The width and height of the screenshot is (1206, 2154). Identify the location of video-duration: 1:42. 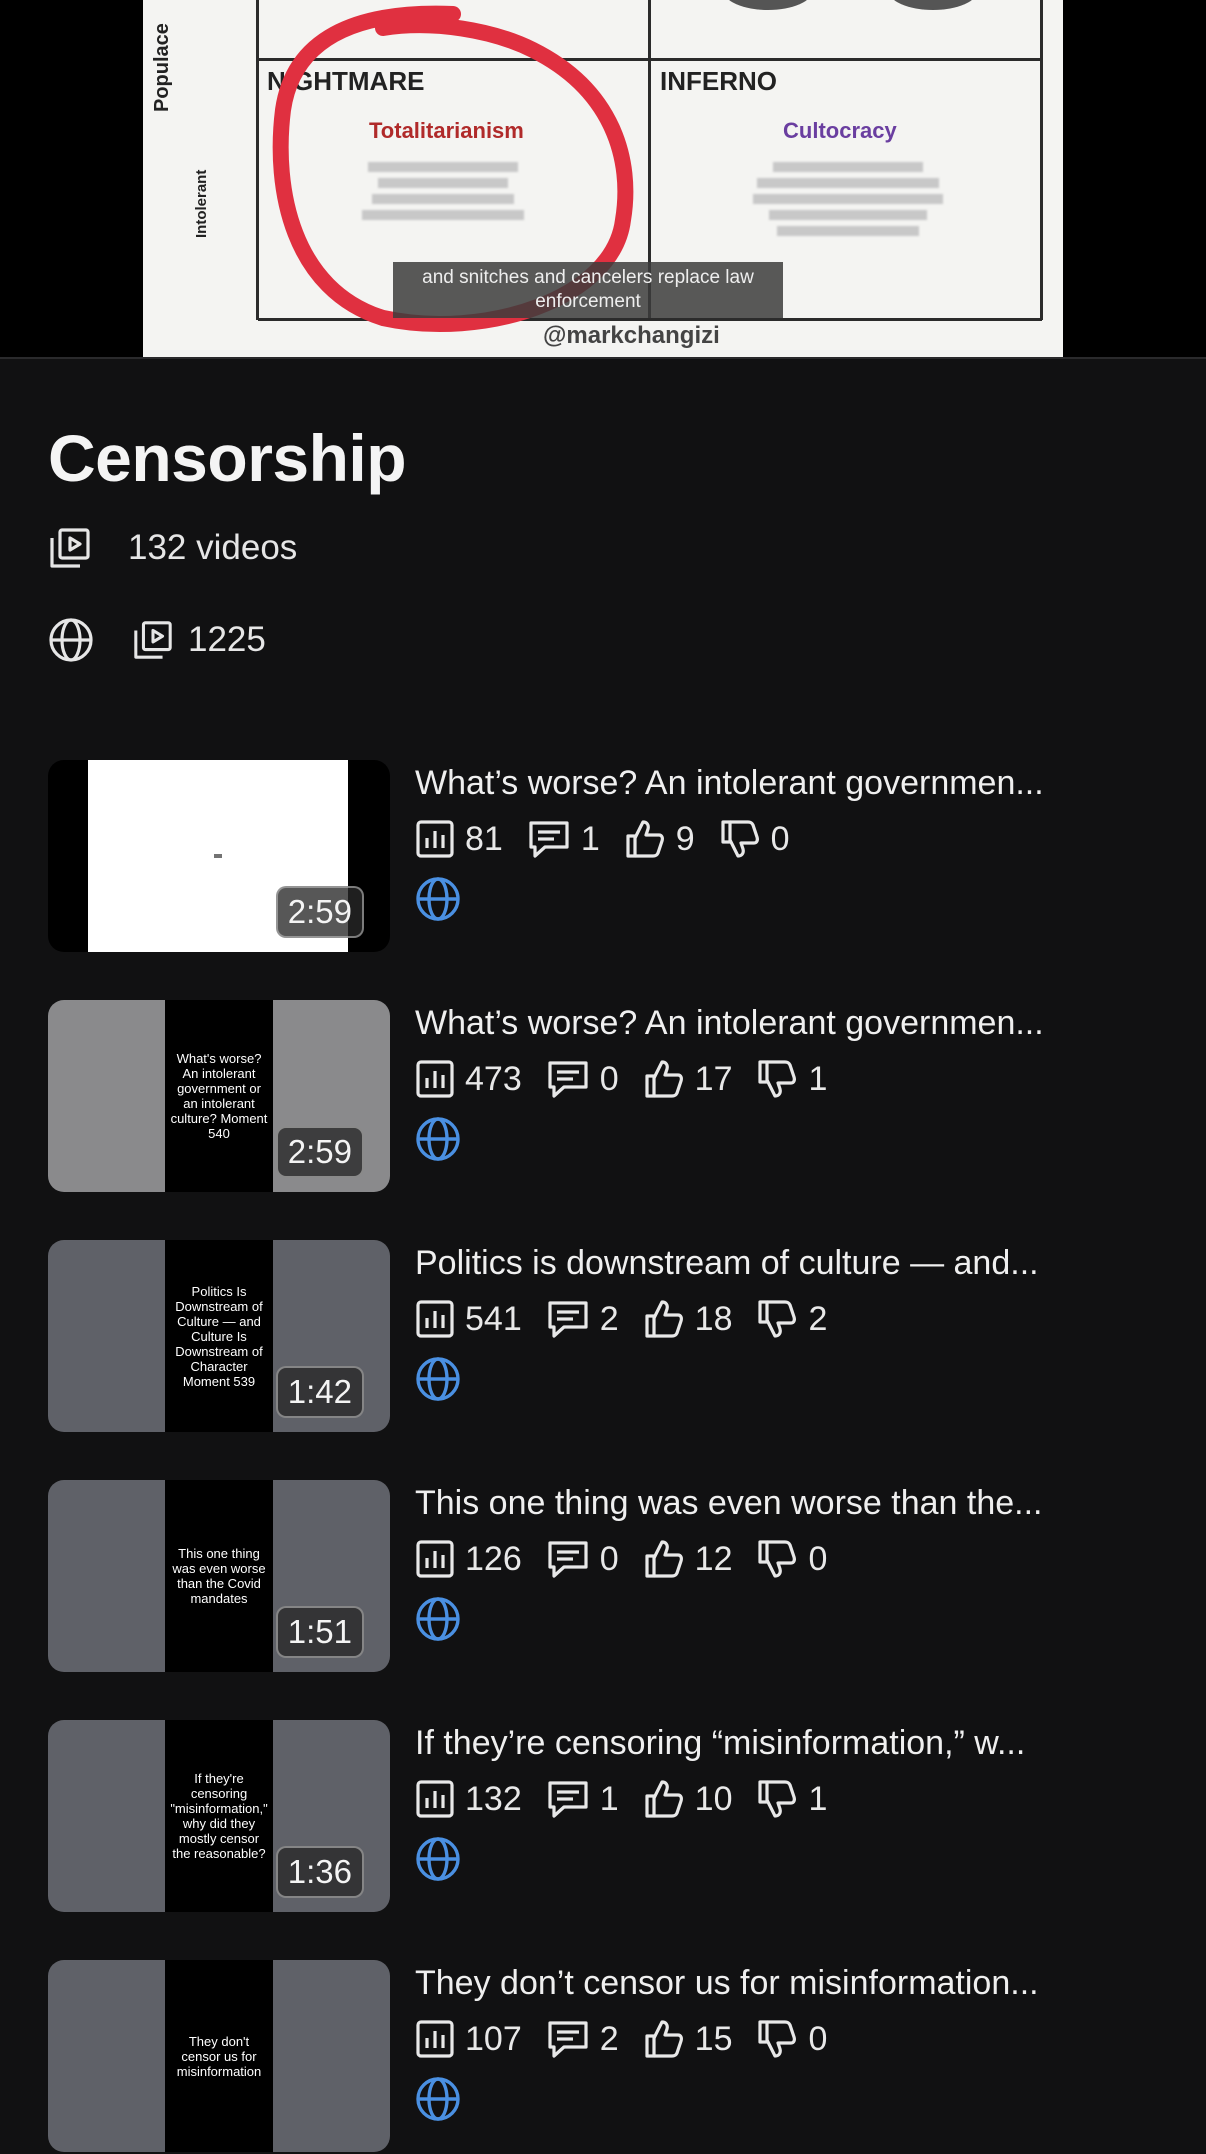
(319, 1392).